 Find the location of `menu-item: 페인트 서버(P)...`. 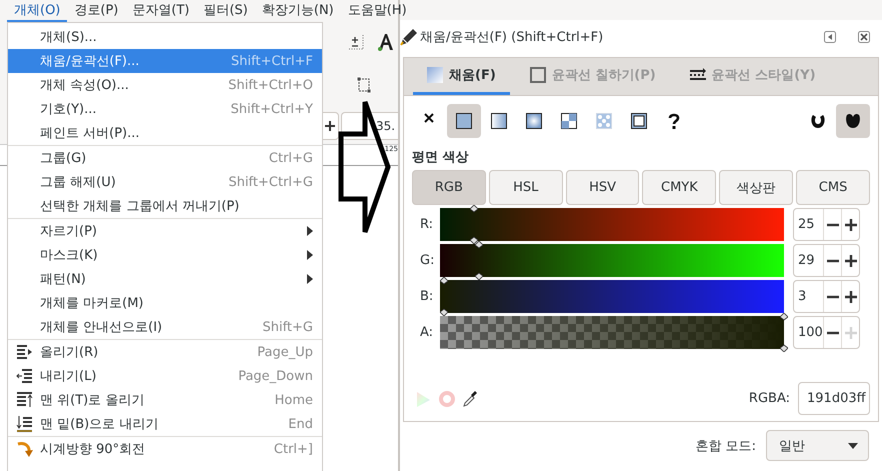

menu-item: 페인트 서버(P)... is located at coordinates (165, 133).